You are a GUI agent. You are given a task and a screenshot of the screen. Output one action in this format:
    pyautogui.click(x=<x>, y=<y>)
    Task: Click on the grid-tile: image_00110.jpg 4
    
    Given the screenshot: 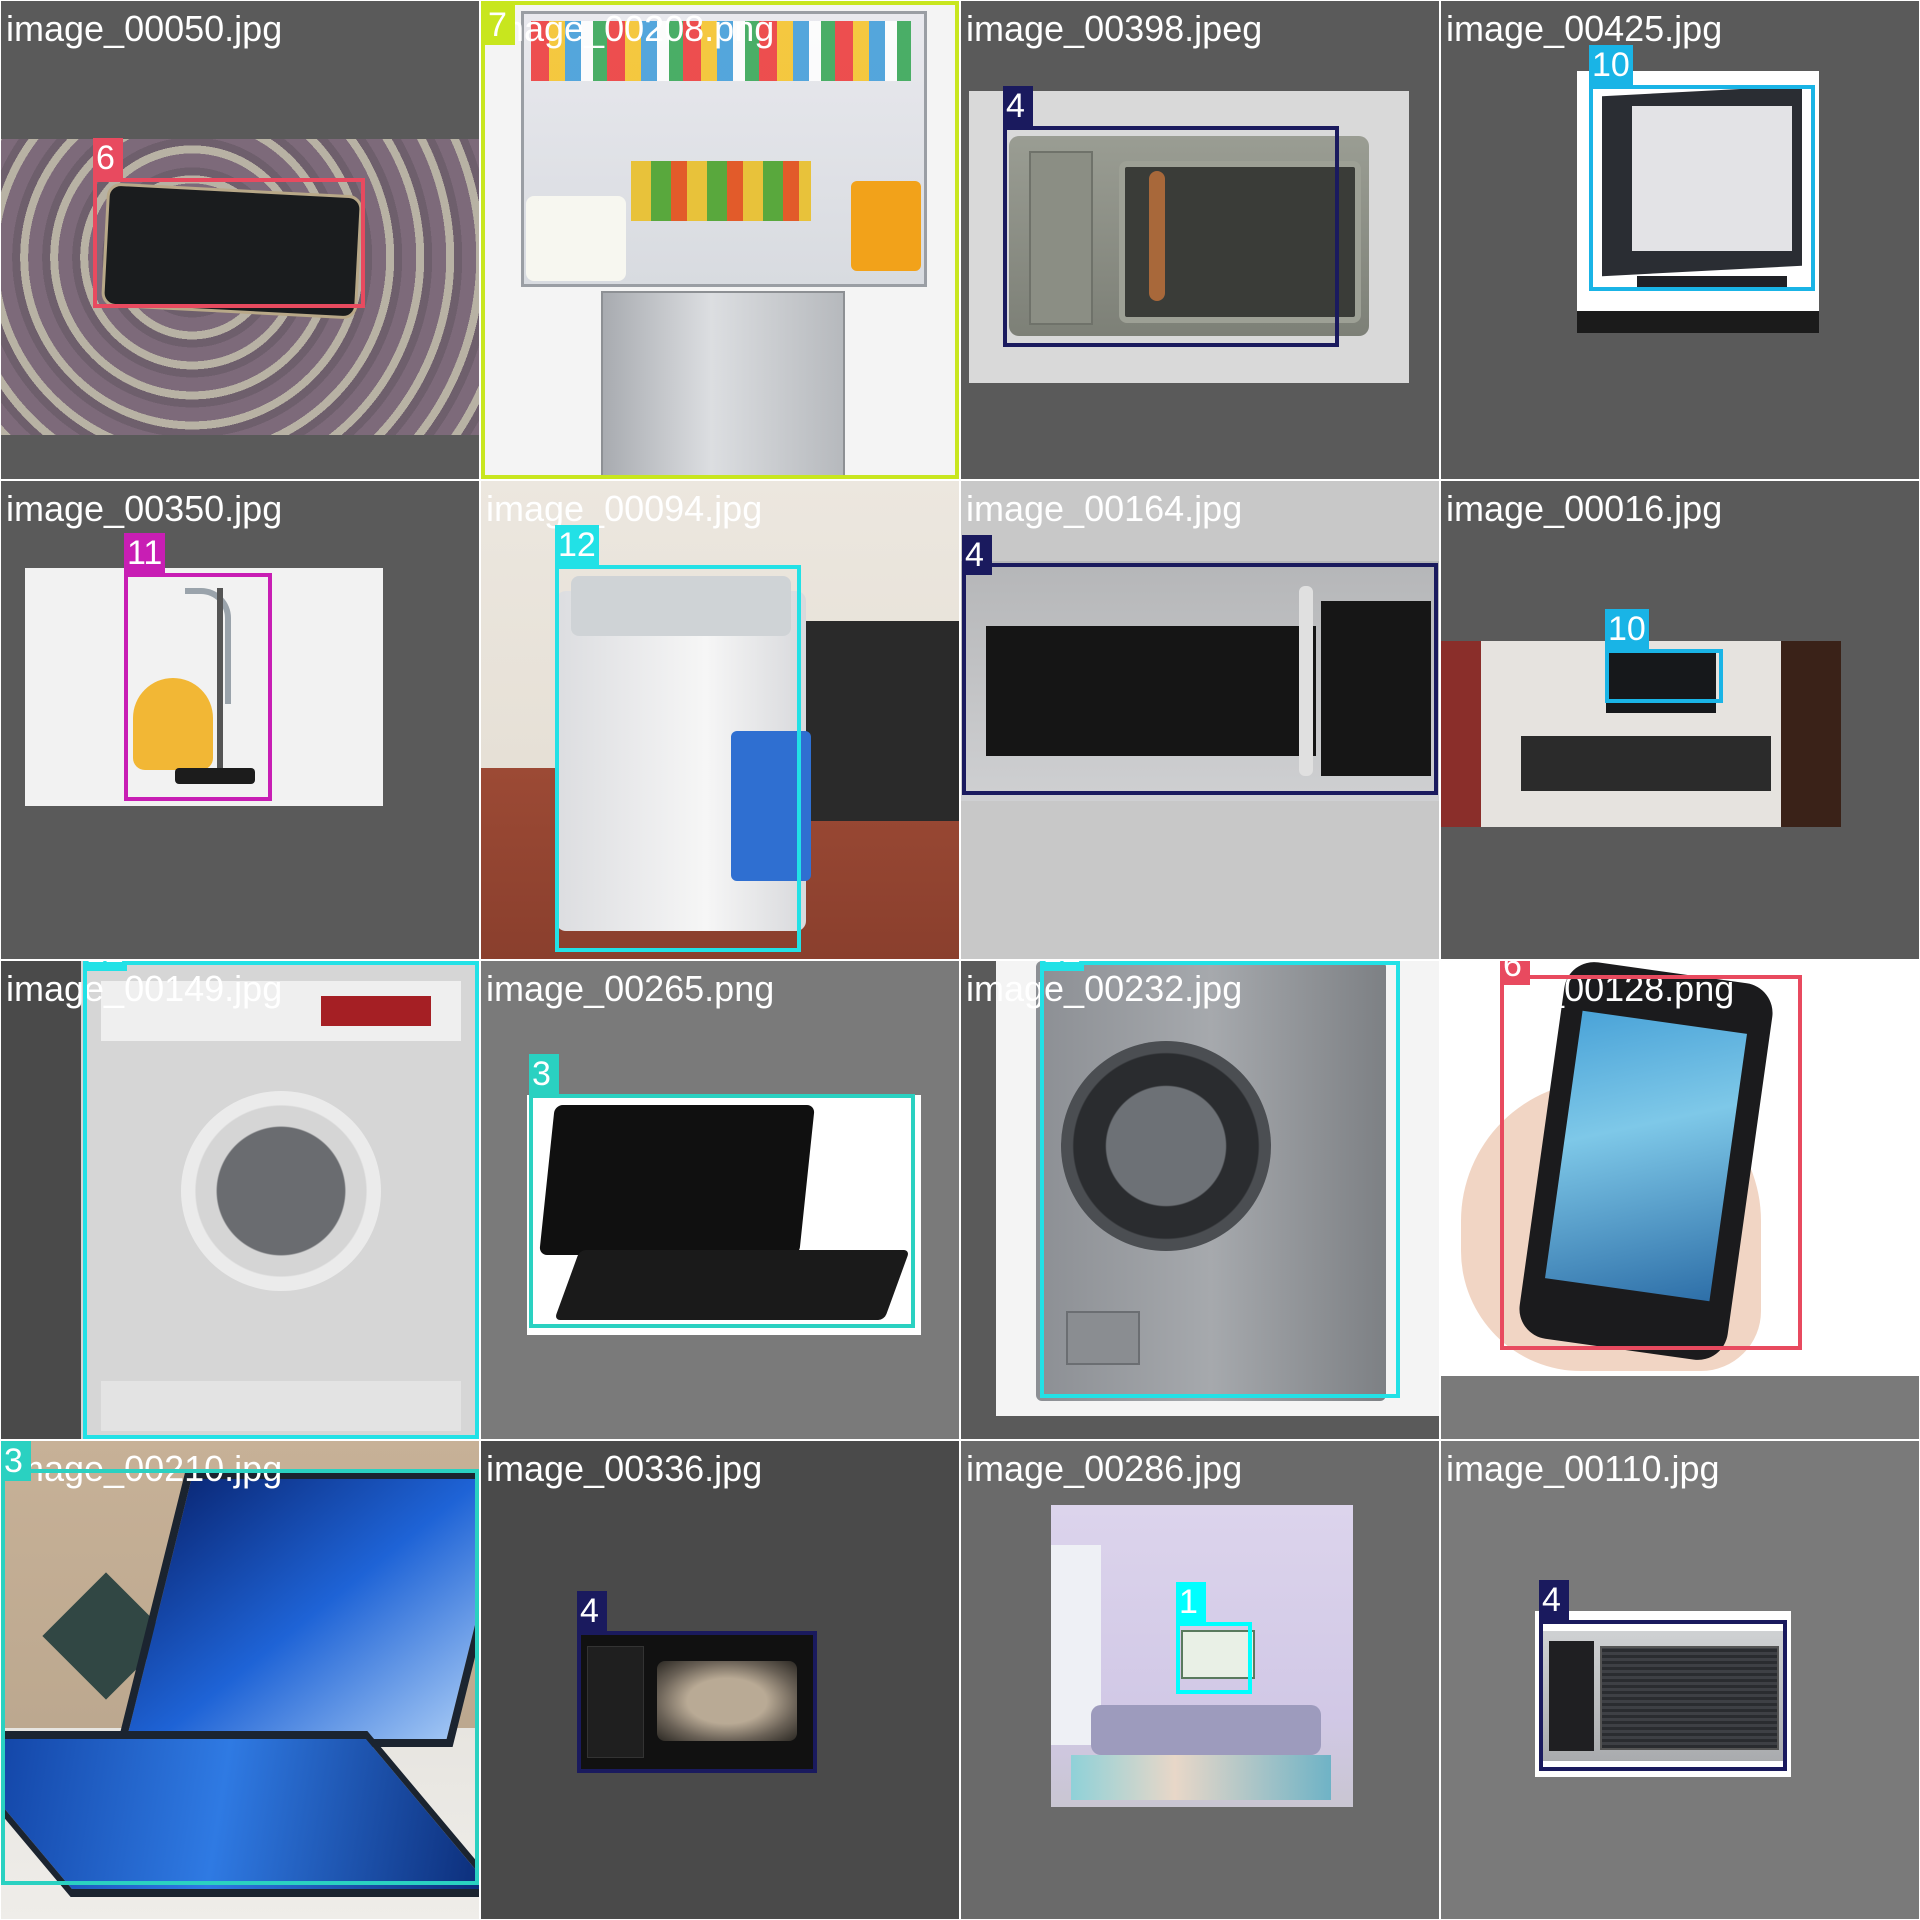 What is the action you would take?
    pyautogui.click(x=1680, y=1680)
    